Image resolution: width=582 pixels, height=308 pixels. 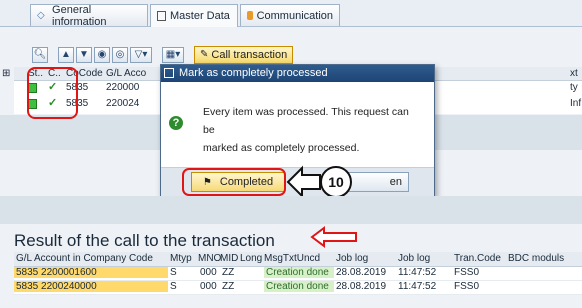 What do you see at coordinates (120, 55) in the screenshot?
I see `find-next-icon: ◎` at bounding box center [120, 55].